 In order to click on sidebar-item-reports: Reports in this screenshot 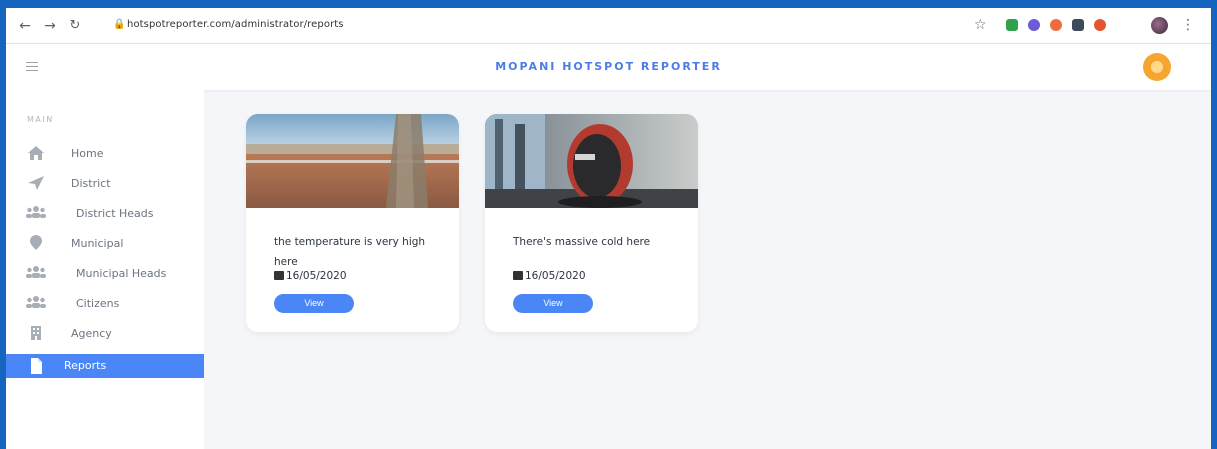, I will do `click(105, 366)`.